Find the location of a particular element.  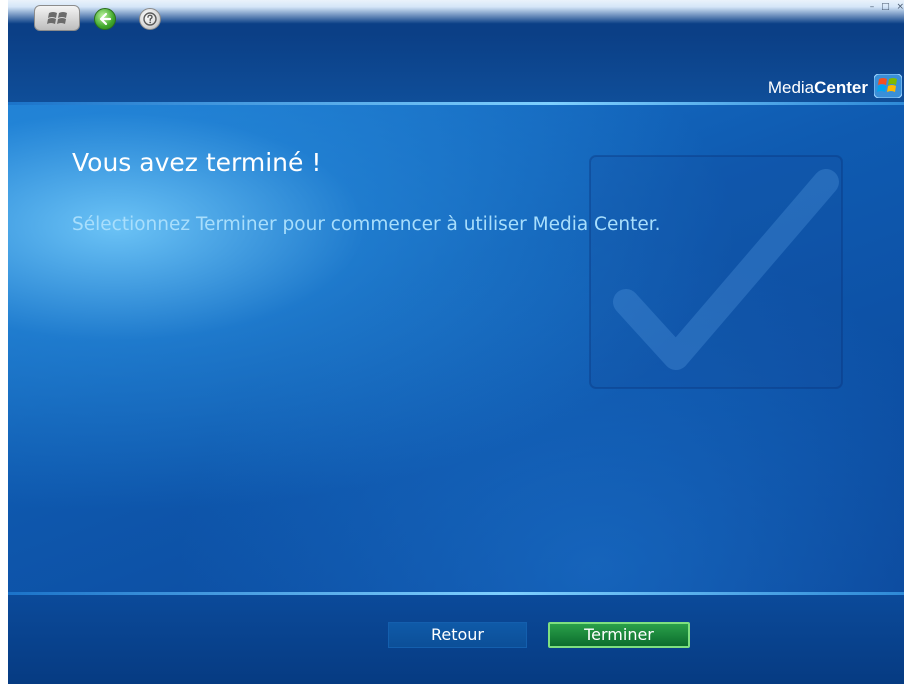

windows-start-icon is located at coordinates (57, 18).